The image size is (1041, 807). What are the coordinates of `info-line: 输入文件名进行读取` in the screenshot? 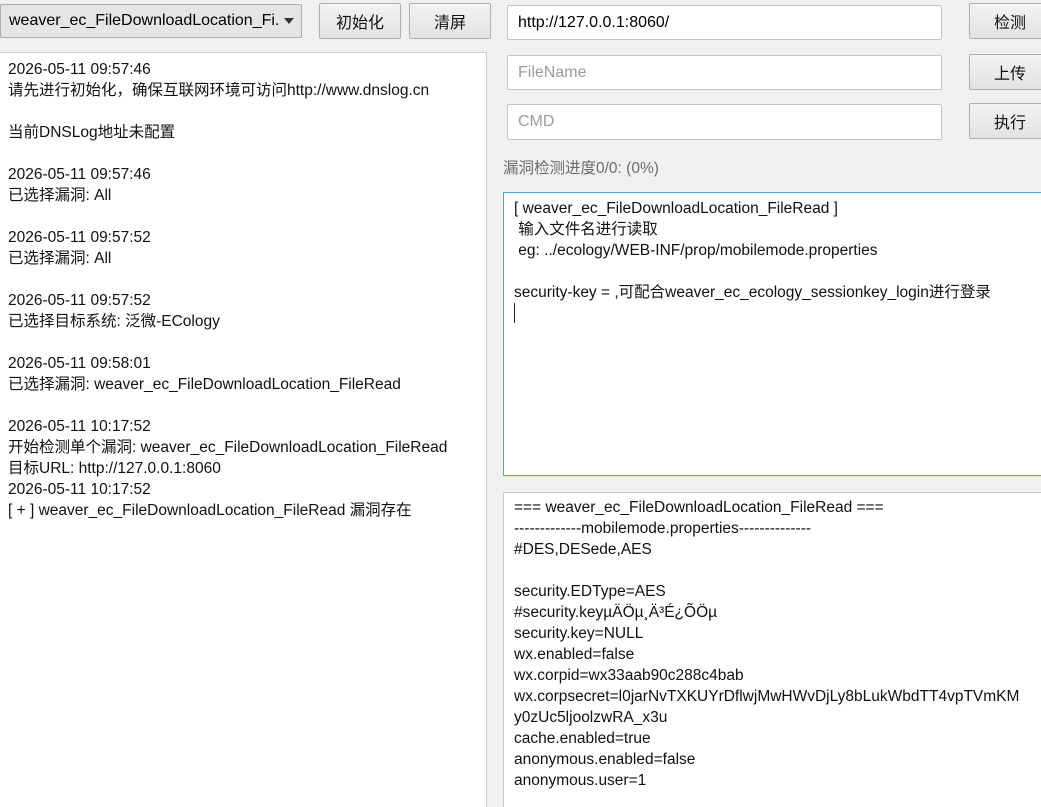 It's located at (586, 229).